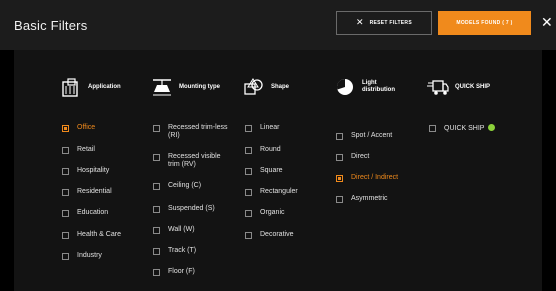 This screenshot has height=291, width=556. Describe the element at coordinates (191, 208) in the screenshot. I see `option-label: Suspended (S)` at that location.